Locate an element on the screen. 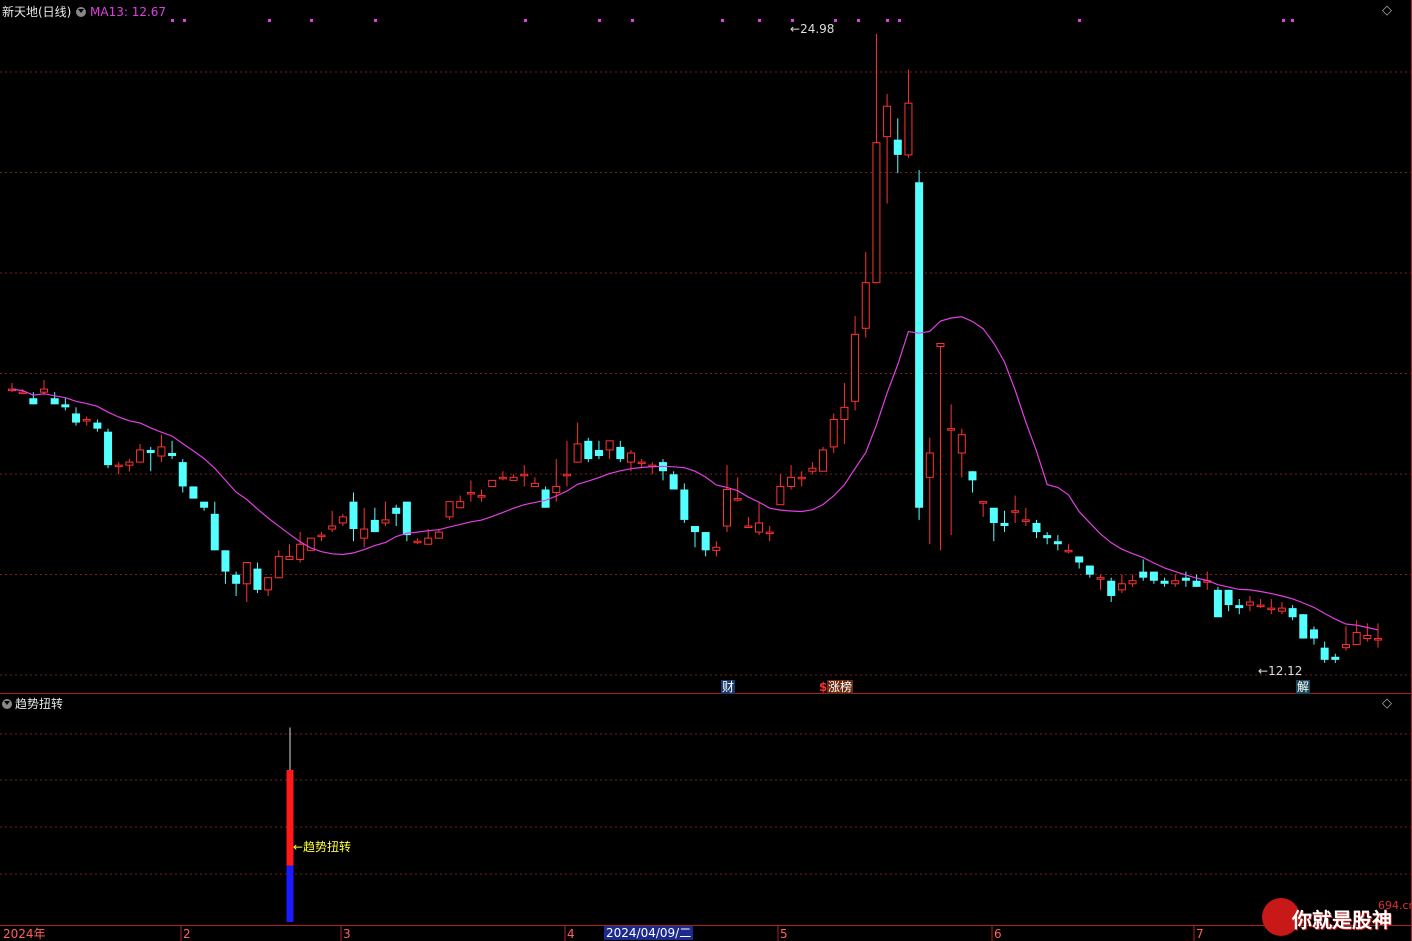  time-label-apr: 4 is located at coordinates (571, 934).